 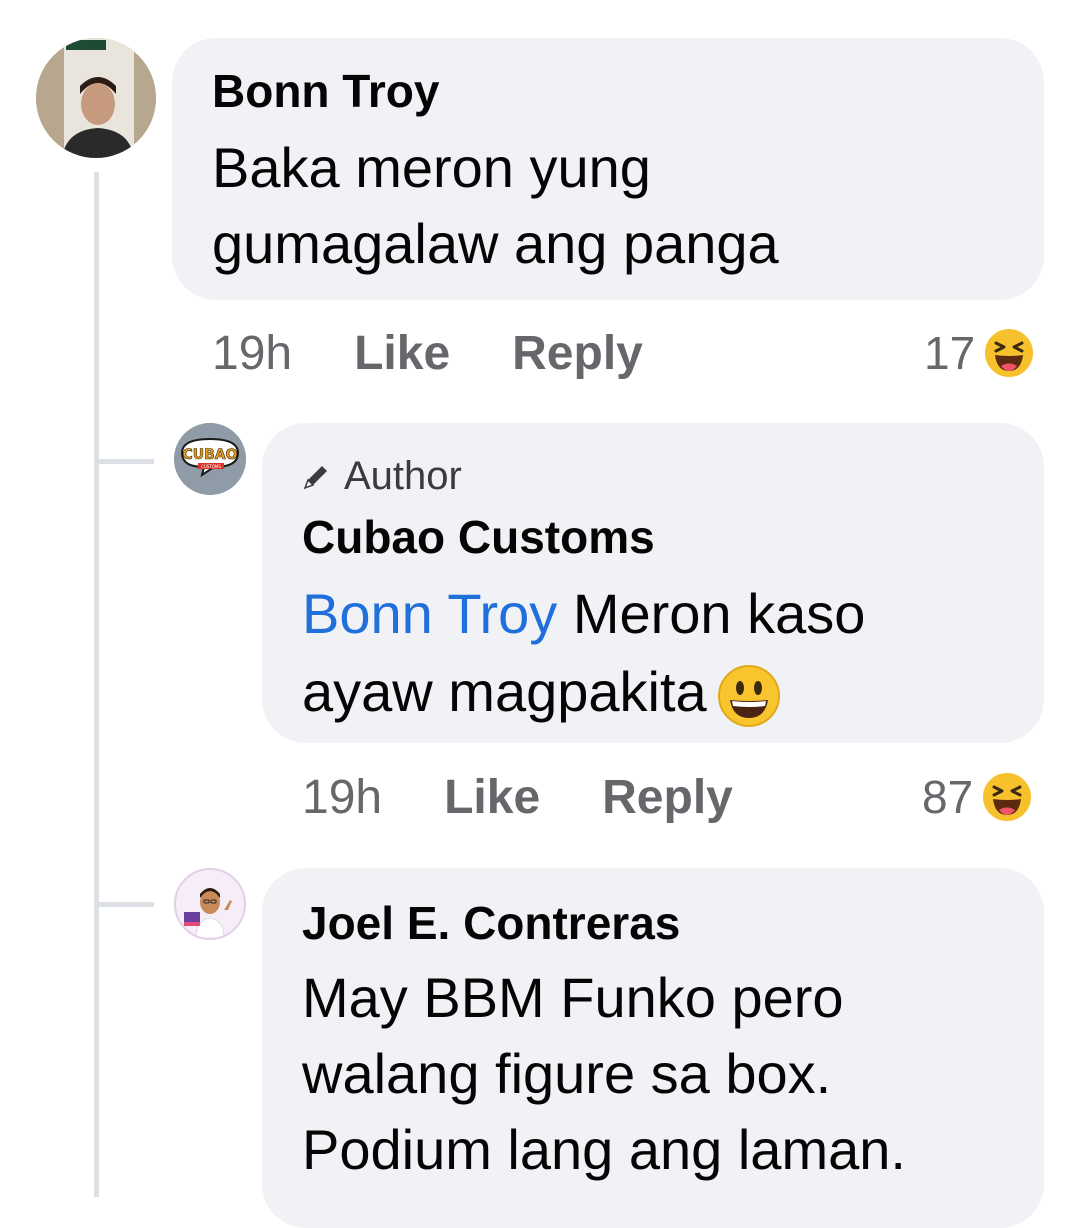 I want to click on memoji-avatar-icon, so click(x=210, y=904).